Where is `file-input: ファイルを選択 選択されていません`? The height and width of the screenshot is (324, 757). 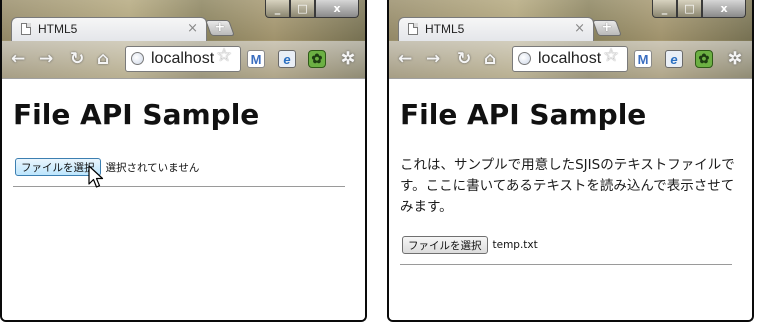 file-input: ファイルを選択 選択されていません is located at coordinates (107, 167).